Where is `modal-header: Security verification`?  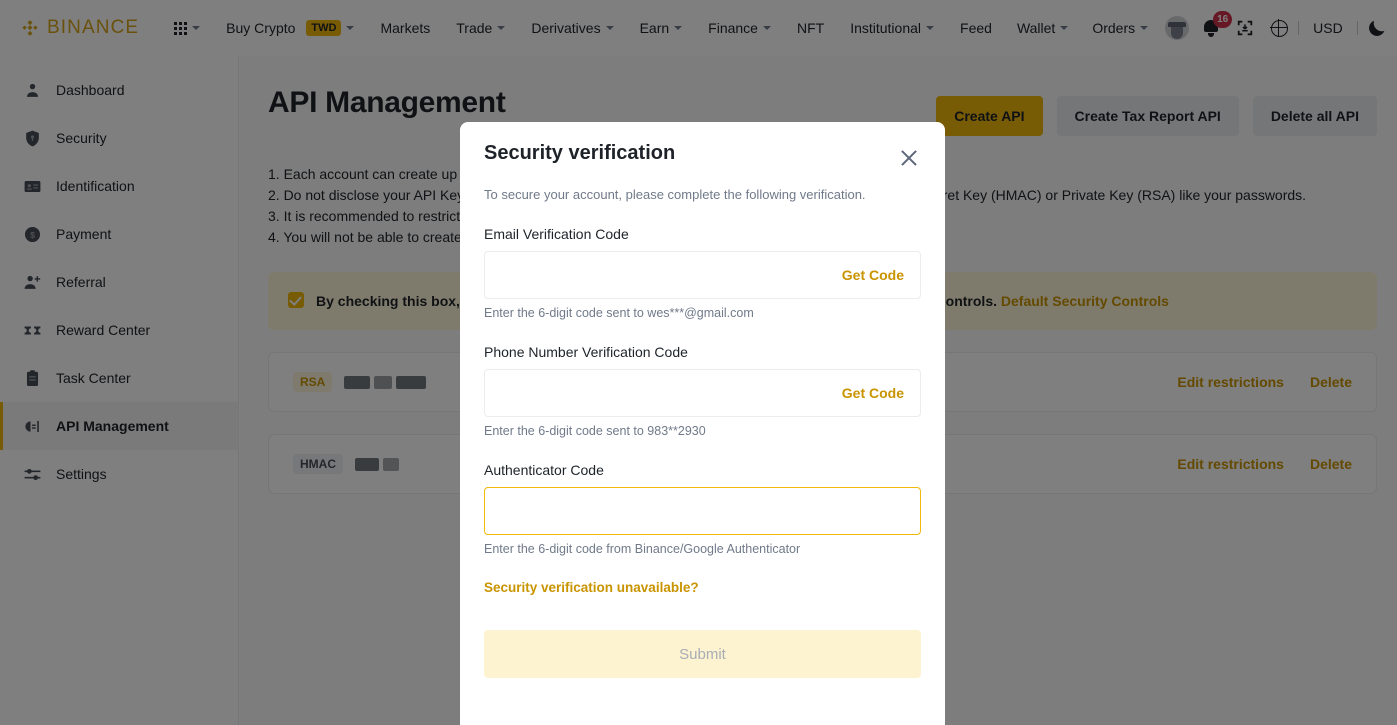 modal-header: Security verification is located at coordinates (702, 145).